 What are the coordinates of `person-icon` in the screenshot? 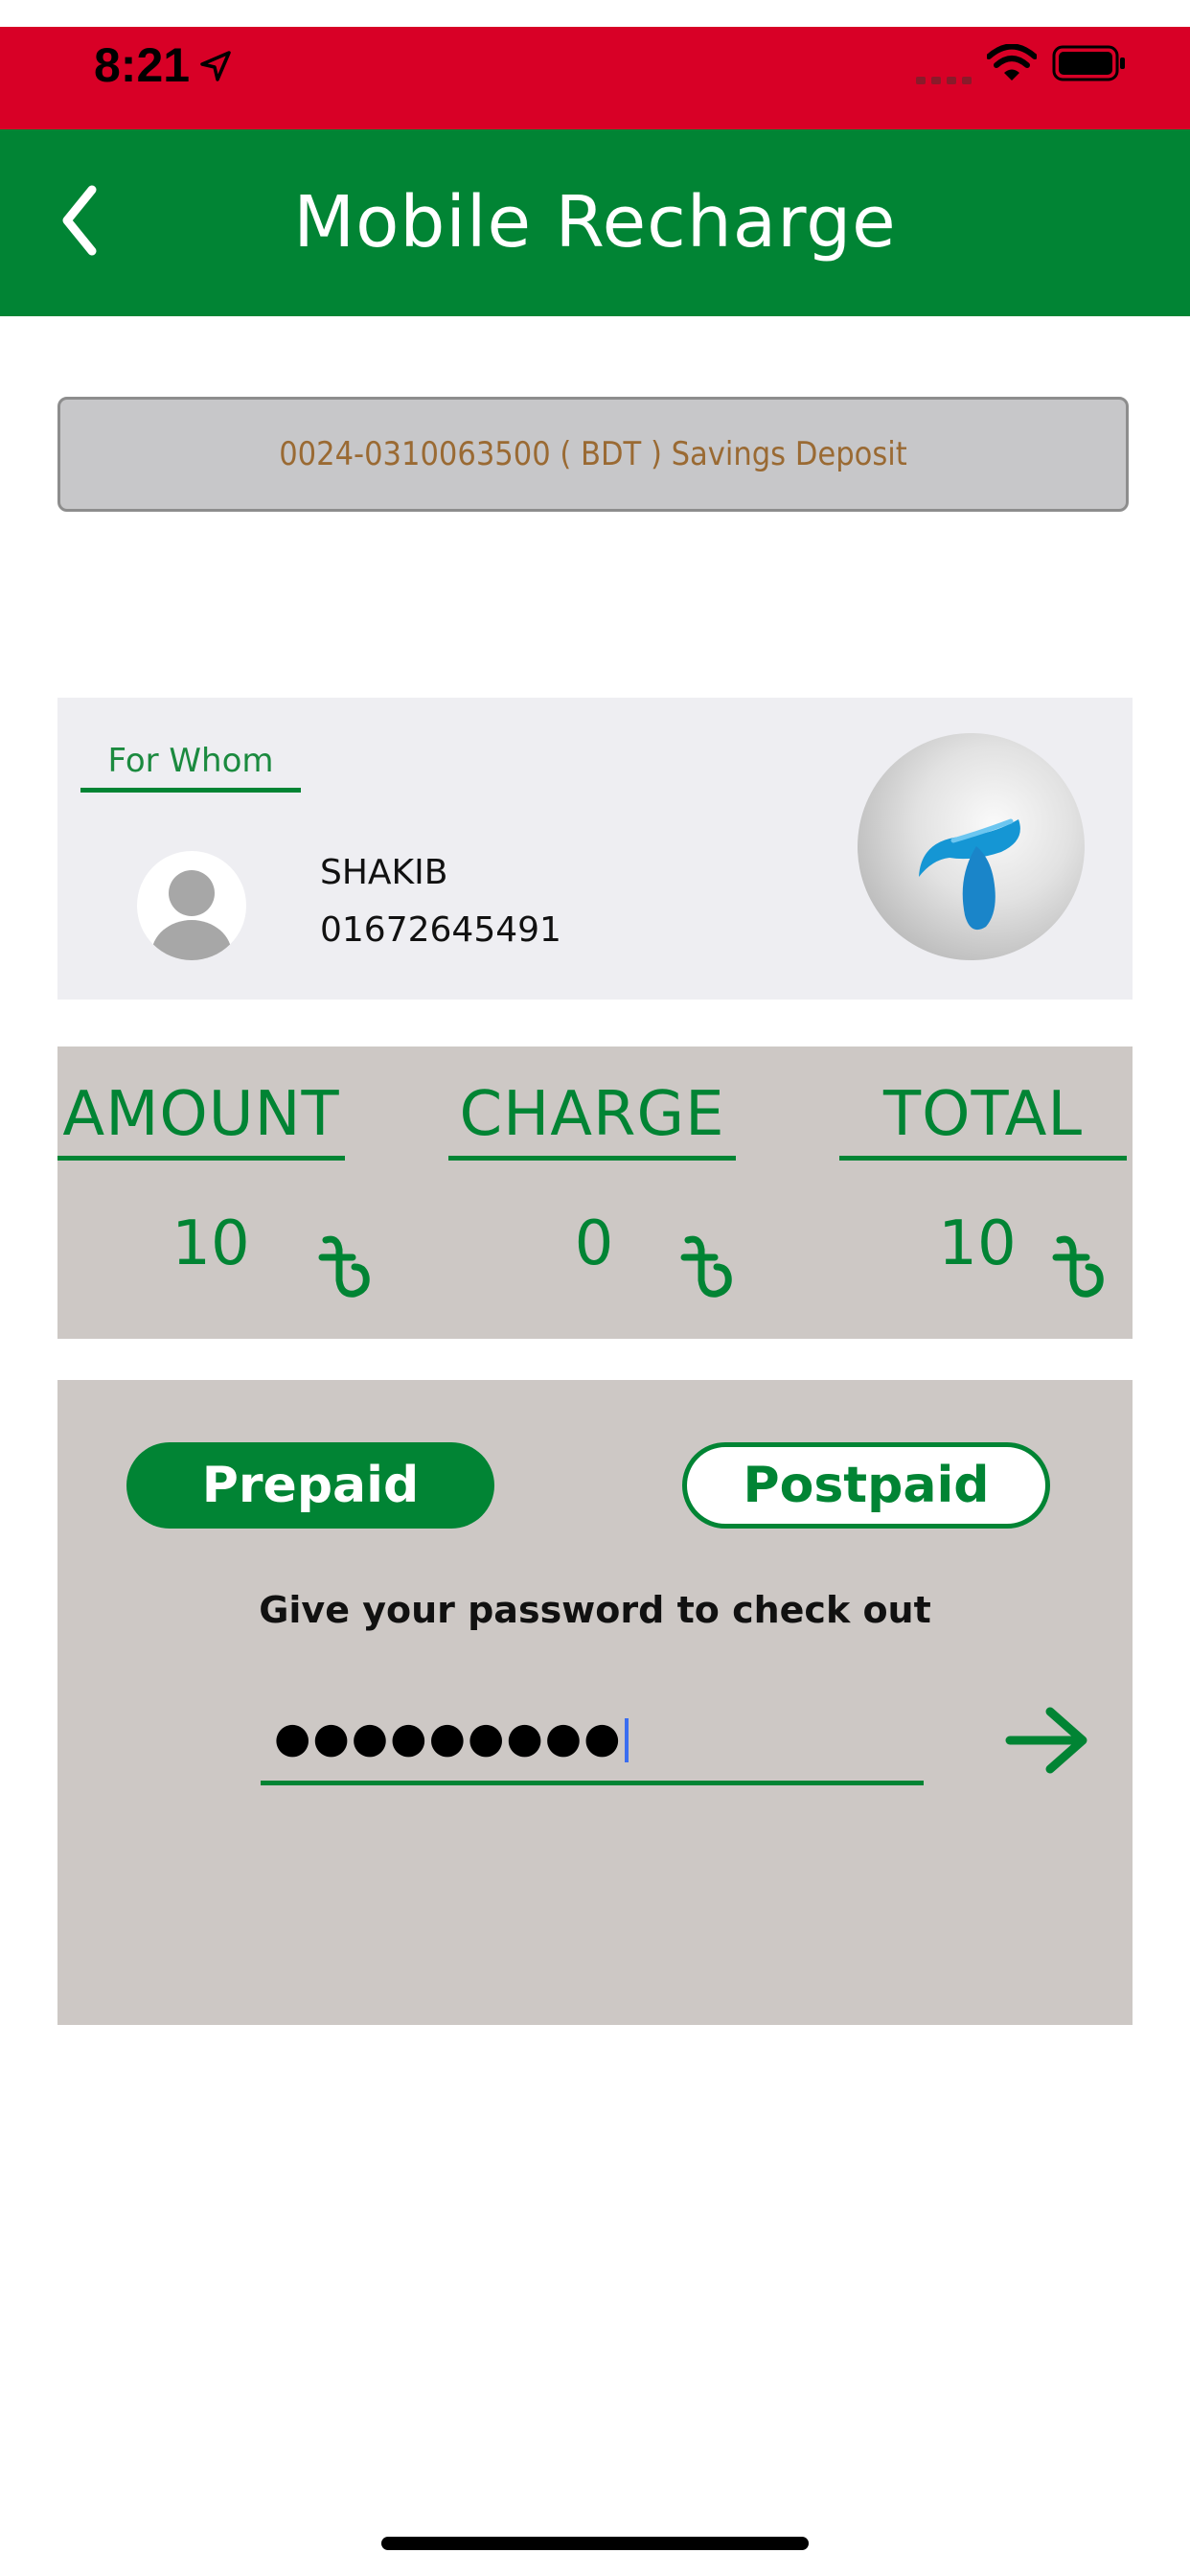 It's located at (191, 915).